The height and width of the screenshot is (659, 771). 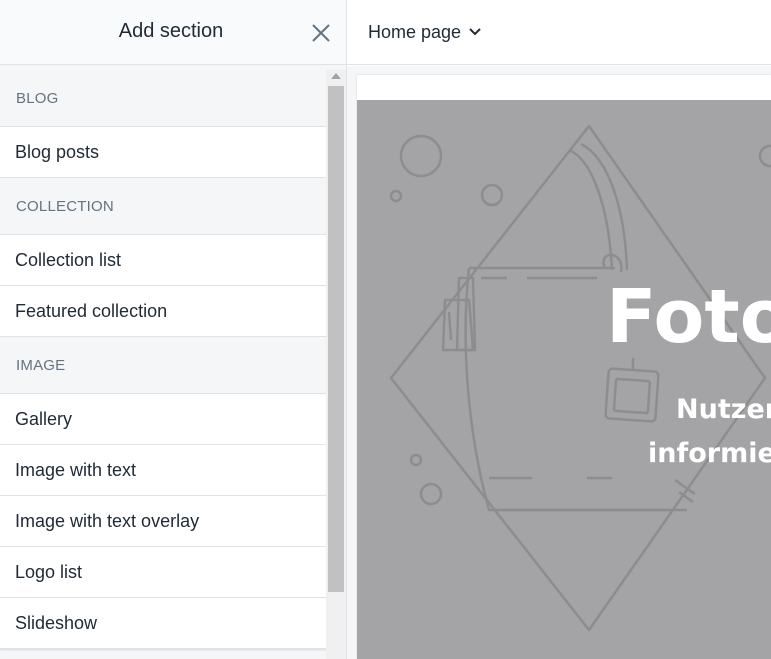 I want to click on hero-title: Foto, so click(x=688, y=317).